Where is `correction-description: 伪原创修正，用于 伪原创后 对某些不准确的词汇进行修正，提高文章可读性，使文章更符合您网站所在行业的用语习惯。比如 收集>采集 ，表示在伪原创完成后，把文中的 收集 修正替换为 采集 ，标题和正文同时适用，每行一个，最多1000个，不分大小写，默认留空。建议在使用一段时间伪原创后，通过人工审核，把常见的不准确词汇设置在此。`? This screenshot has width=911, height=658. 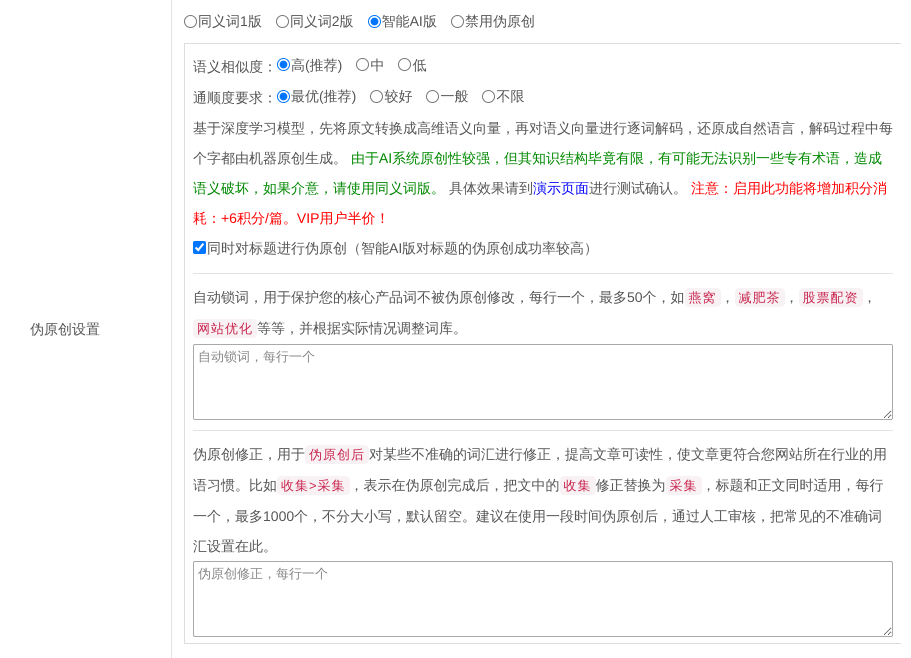
correction-description: 伪原创修正，用于 伪原创后 对某些不准确的词汇进行修正，提高文章可读性，使文章更符合您网站所在行业的用语习惯。比如 收集>采集 ，表示在伪原创完成后，把文中的 收集 修正替换为 采集 ，标题和正文同时适用，每行一个，最多1000个，不分大小写，默认留空。建议在使用一段时间伪原创后，通过人工审核，把常见的不准确词汇设置在此。 is located at coordinates (540, 500).